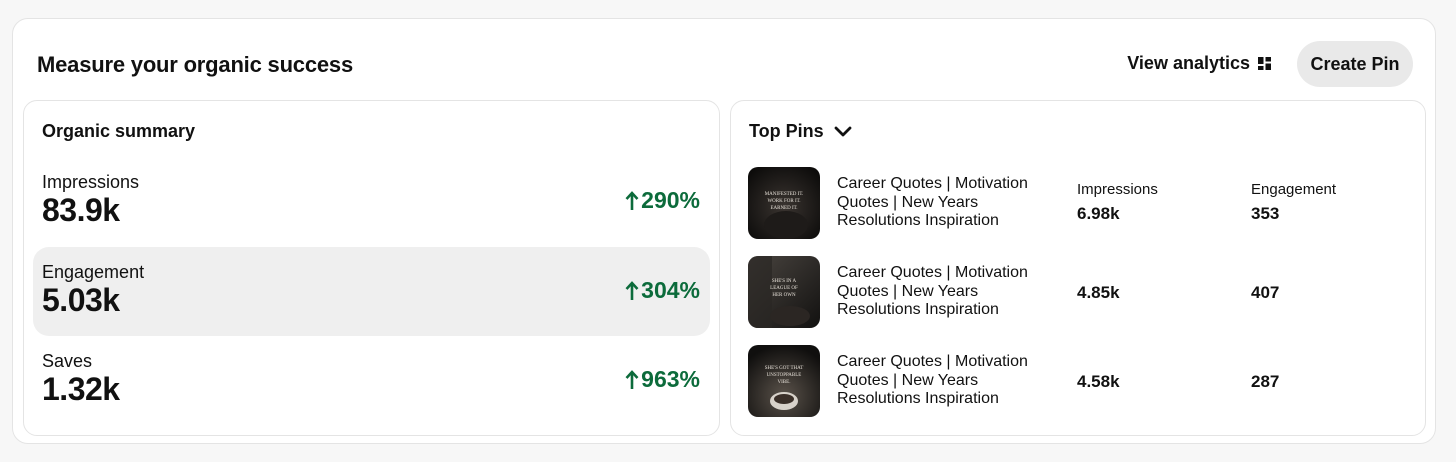 This screenshot has height=462, width=1456. Describe the element at coordinates (843, 131) in the screenshot. I see `chevron-down-icon` at that location.